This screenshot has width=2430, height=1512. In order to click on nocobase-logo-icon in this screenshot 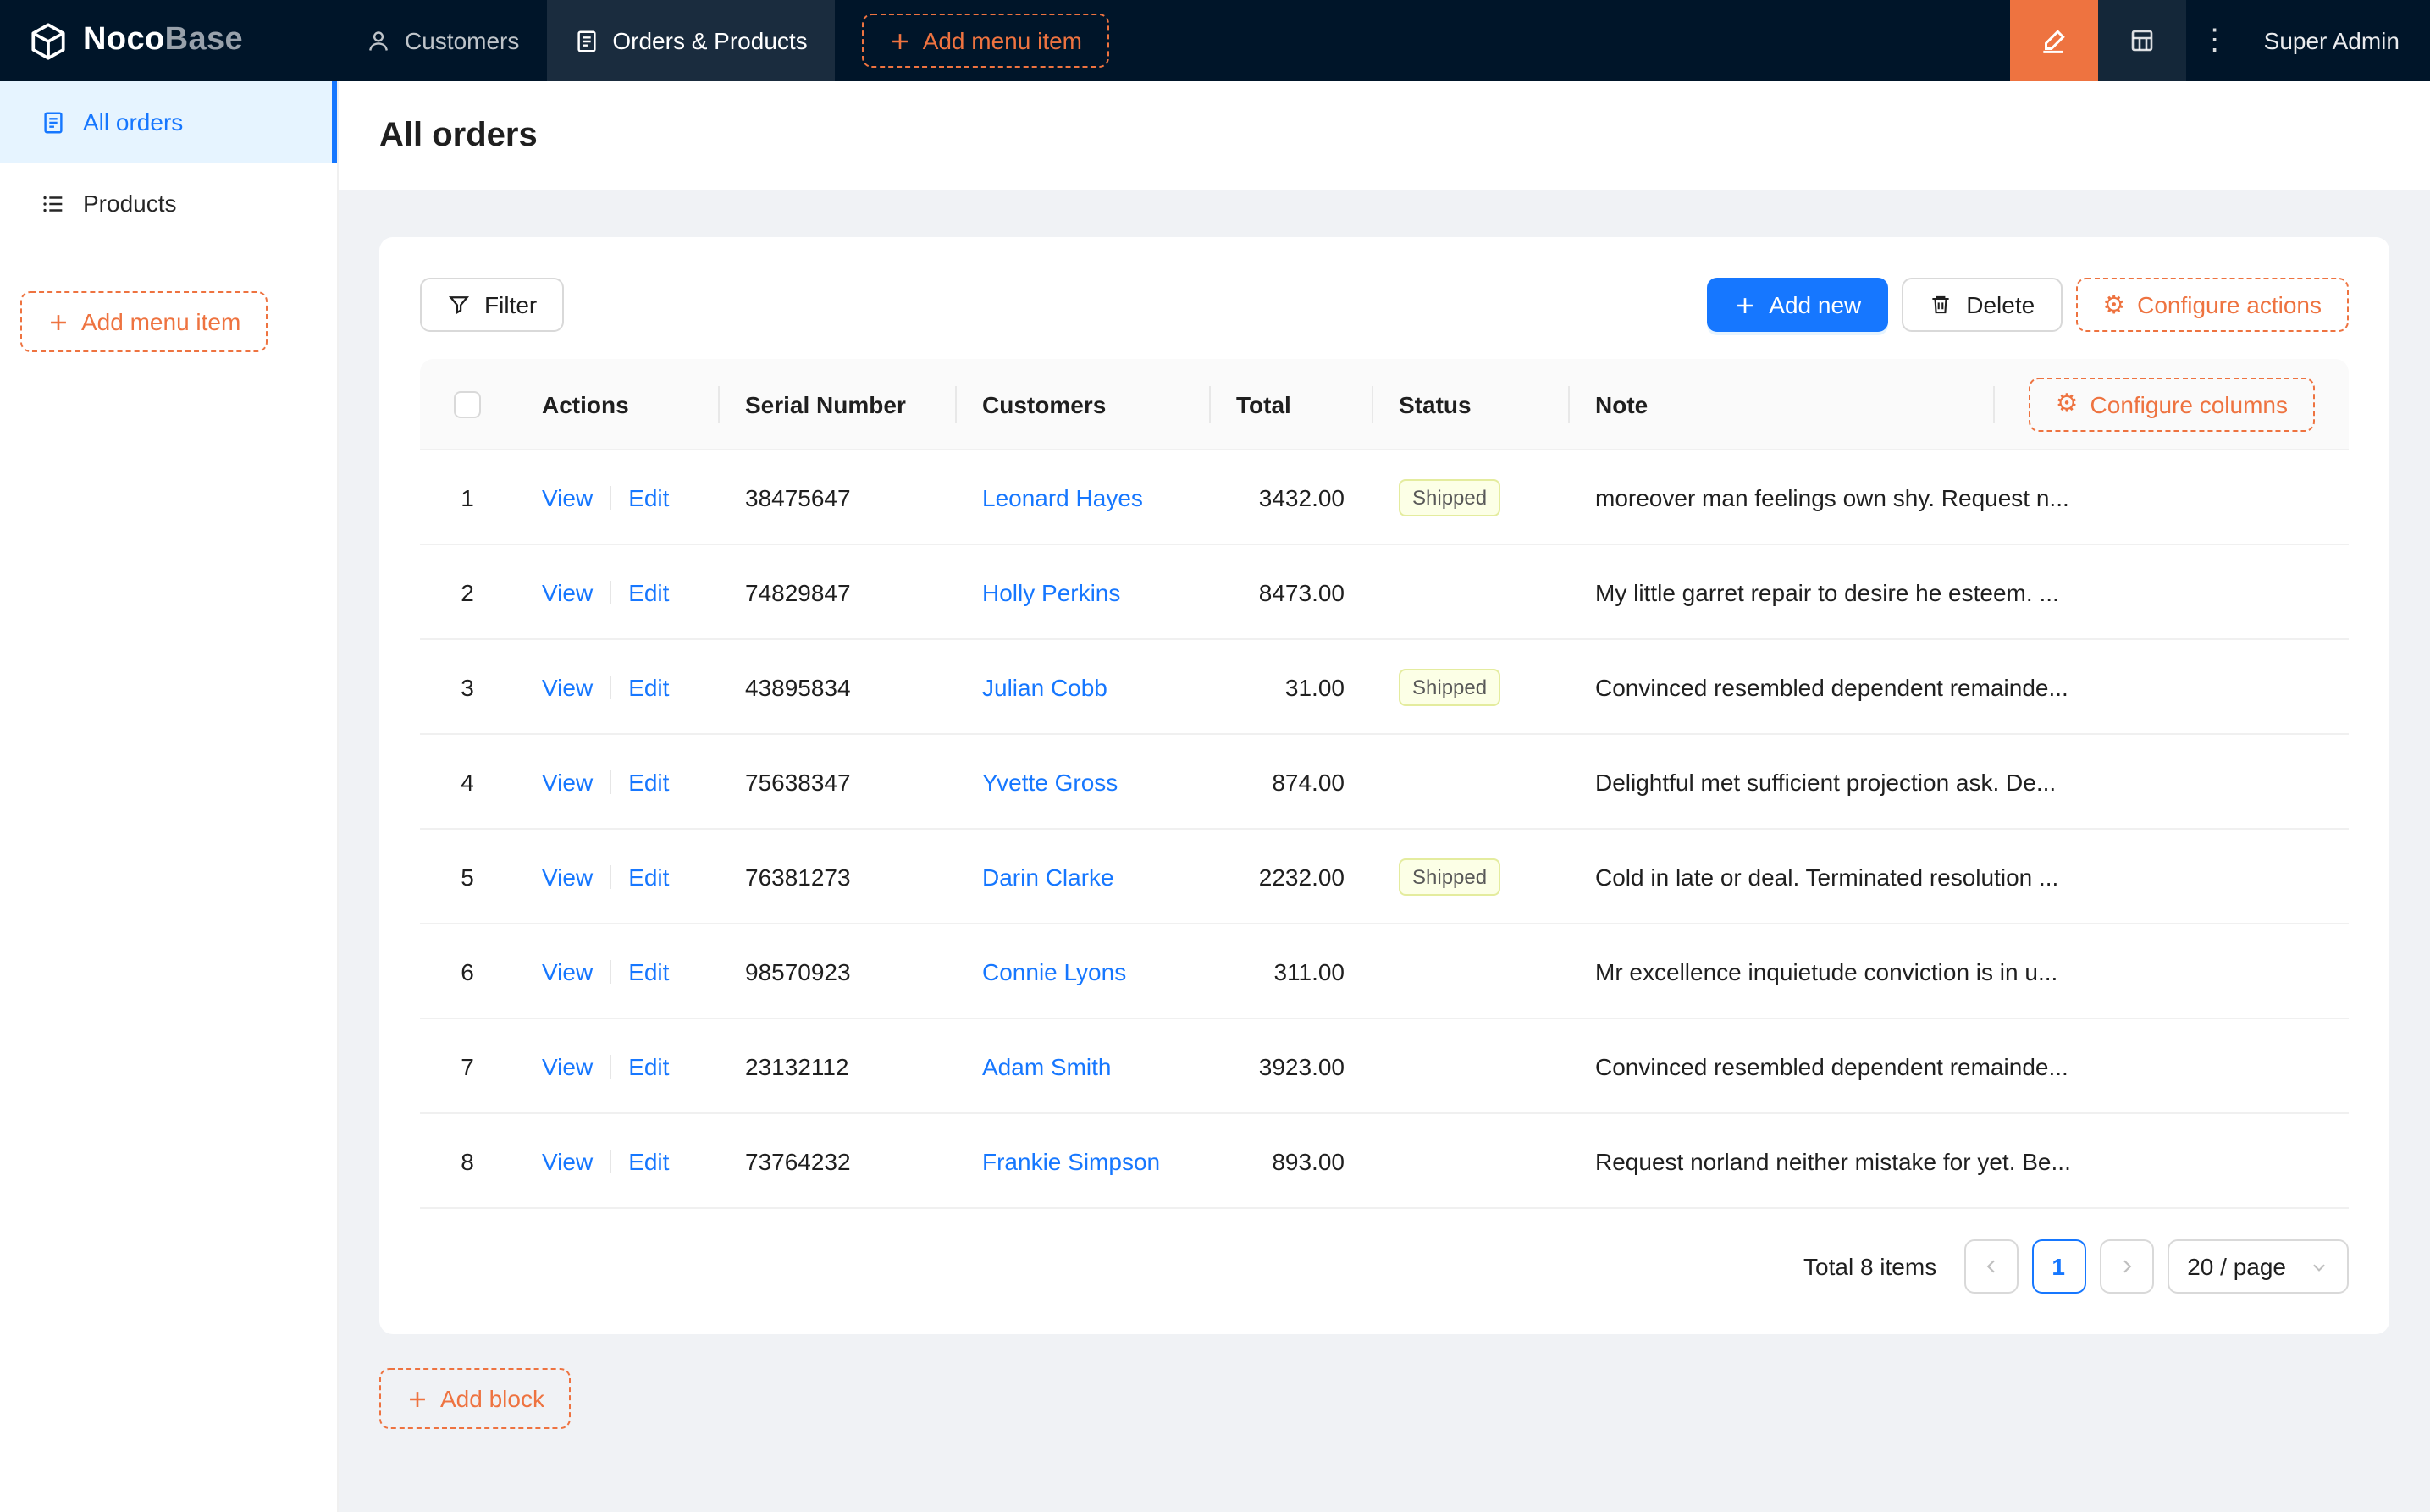, I will do `click(48, 40)`.